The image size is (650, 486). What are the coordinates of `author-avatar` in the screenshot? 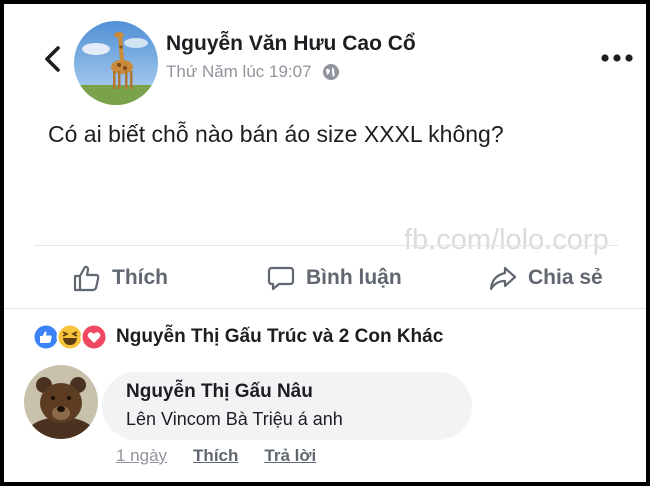 It's located at (116, 63).